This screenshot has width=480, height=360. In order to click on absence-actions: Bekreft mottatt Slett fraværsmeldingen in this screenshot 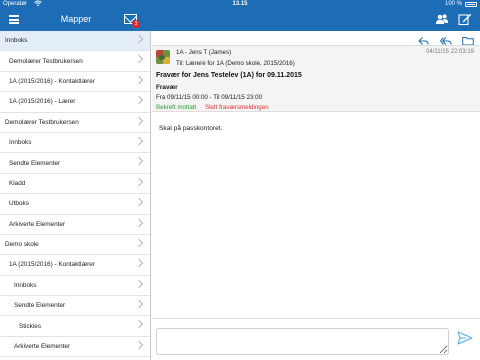, I will do `click(212, 107)`.